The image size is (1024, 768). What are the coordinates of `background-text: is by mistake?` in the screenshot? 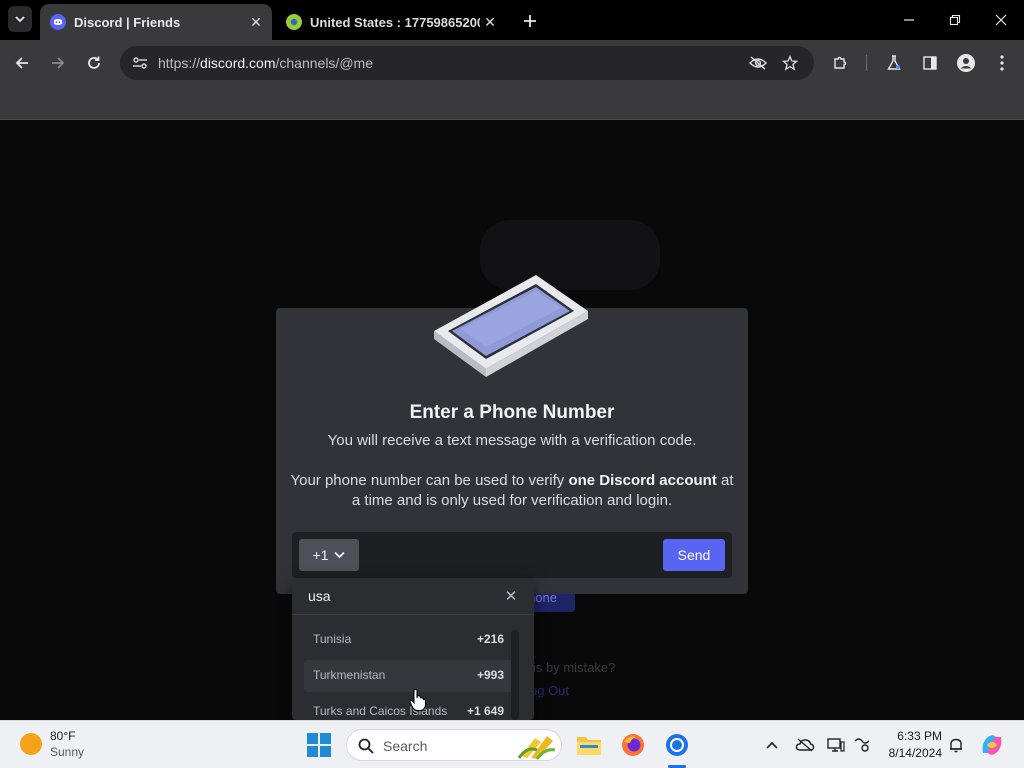 It's located at (574, 667).